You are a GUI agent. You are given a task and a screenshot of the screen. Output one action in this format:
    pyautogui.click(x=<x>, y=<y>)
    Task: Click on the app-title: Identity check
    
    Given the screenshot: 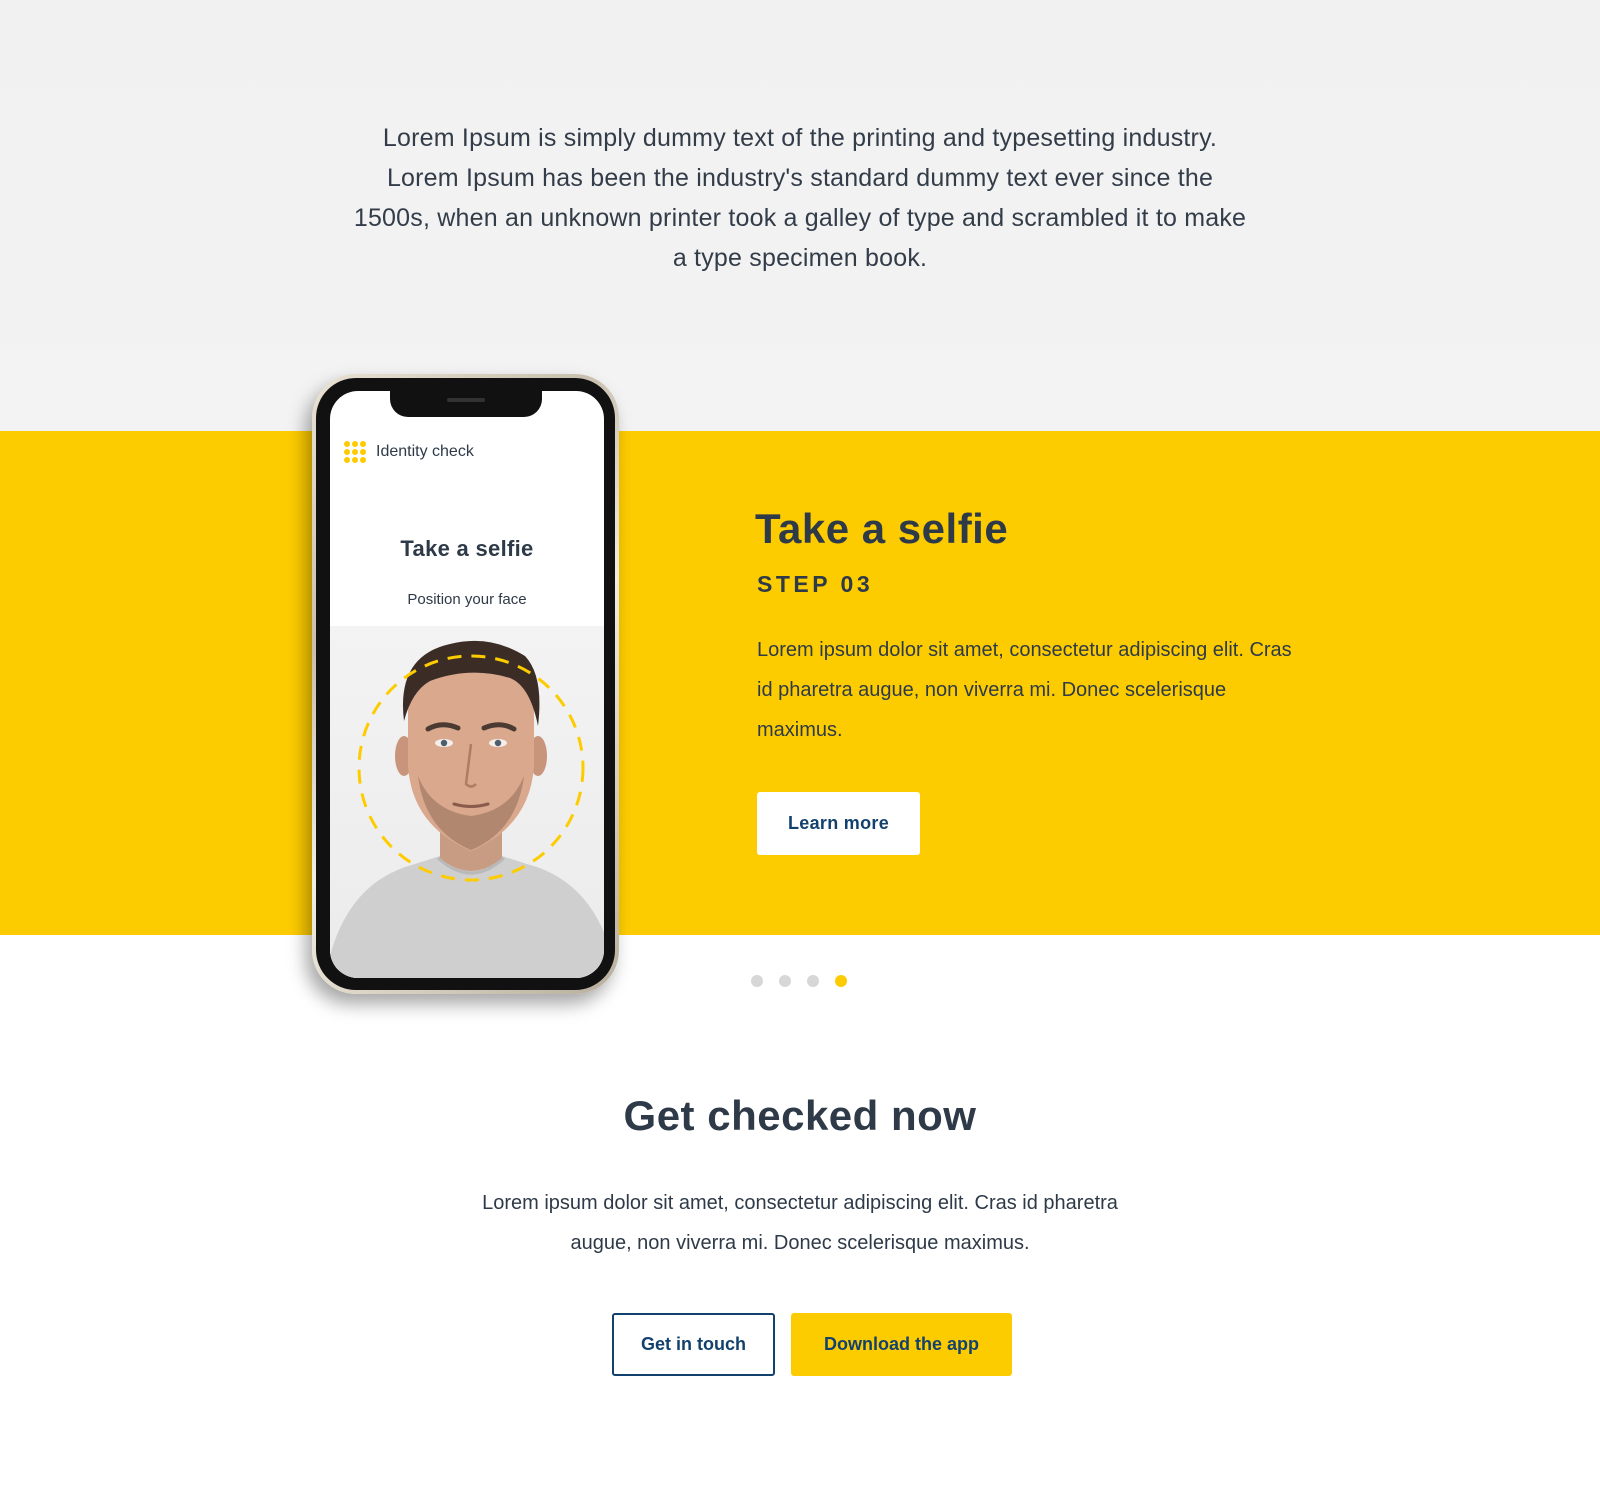 What is the action you would take?
    pyautogui.click(x=425, y=451)
    